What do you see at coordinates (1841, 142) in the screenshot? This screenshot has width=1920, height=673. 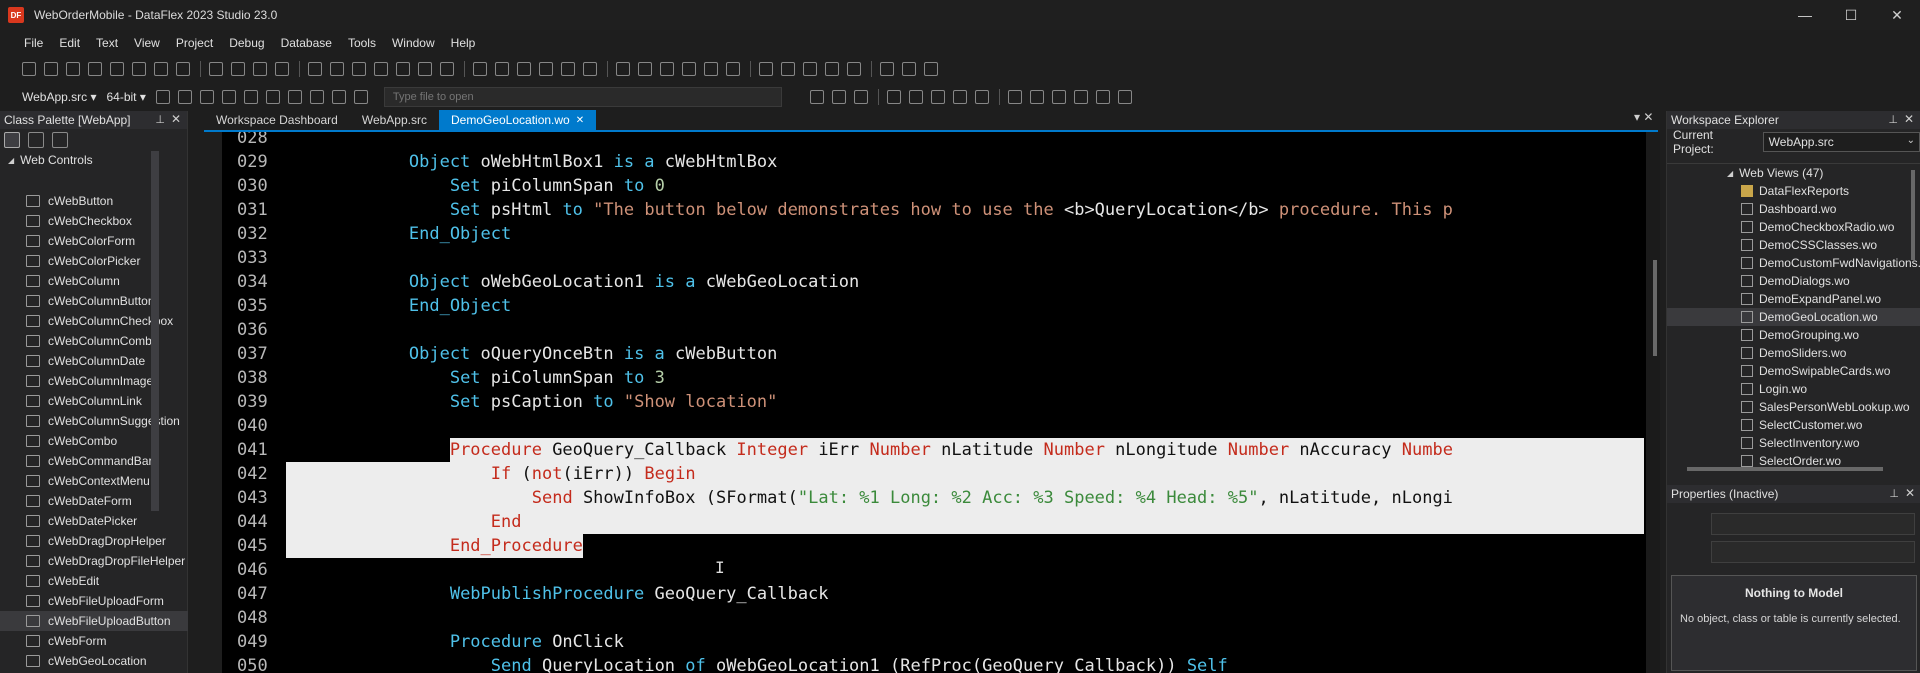 I see `current-project-select: WebApp.src ⌄` at bounding box center [1841, 142].